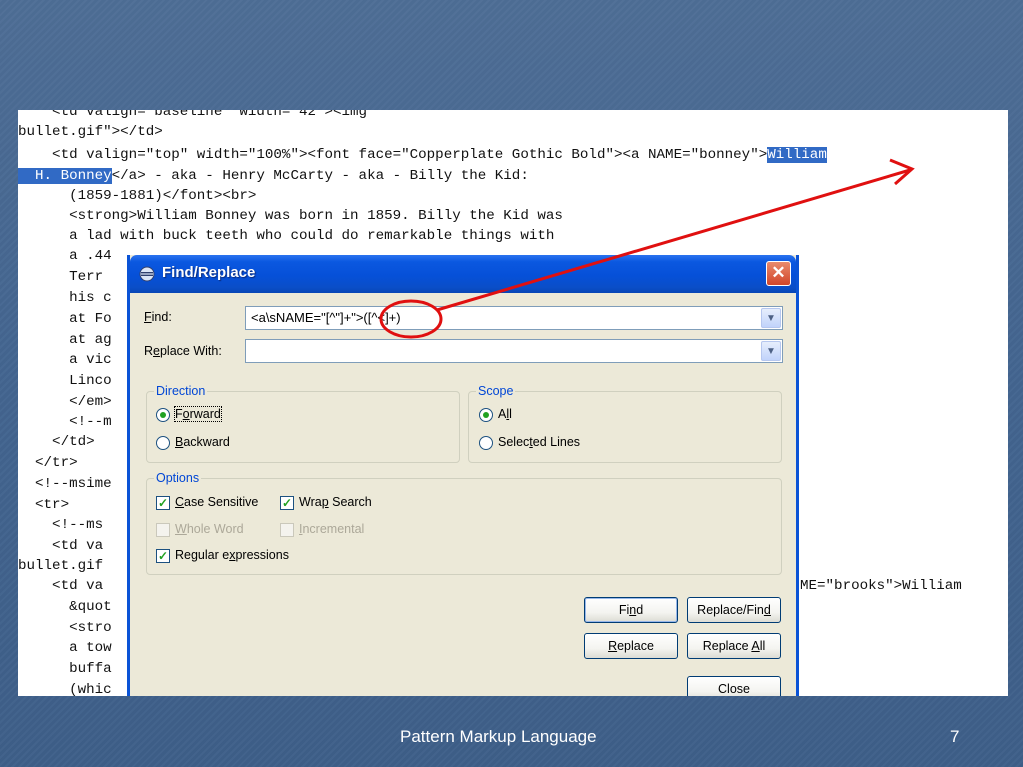 The image size is (1023, 767). I want to click on forward-label: Forward, so click(198, 414).